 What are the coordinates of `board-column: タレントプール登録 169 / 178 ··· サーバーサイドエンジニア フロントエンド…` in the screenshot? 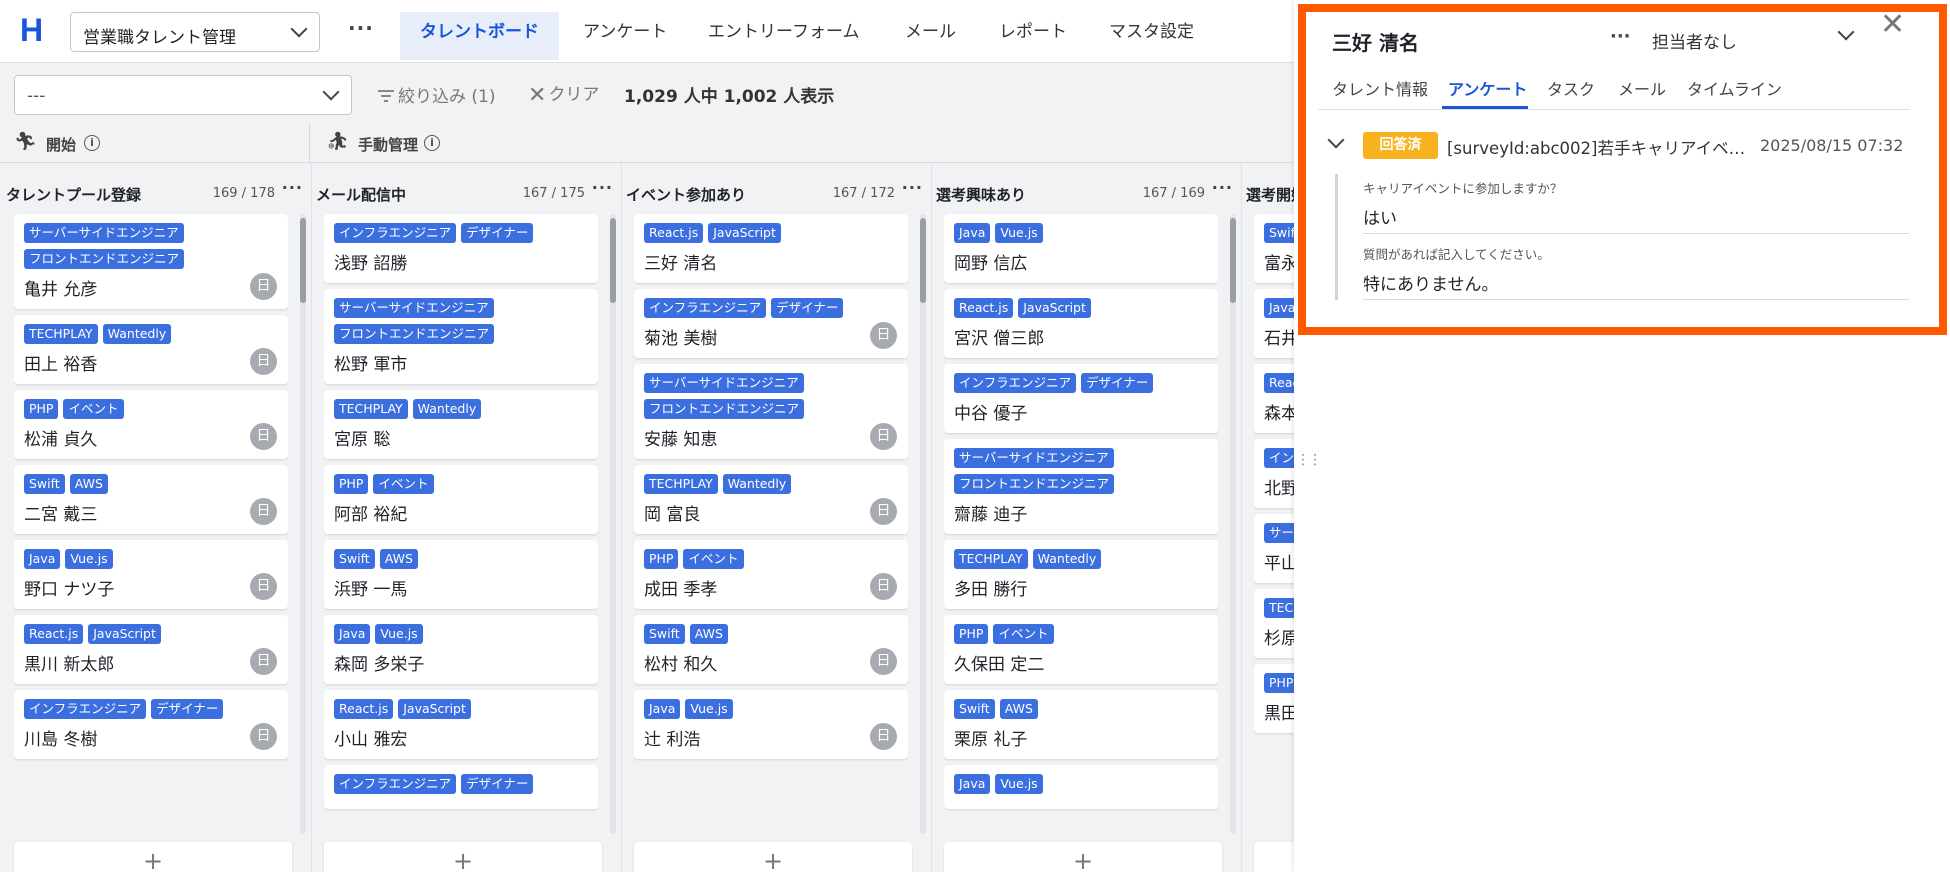 It's located at (156, 517).